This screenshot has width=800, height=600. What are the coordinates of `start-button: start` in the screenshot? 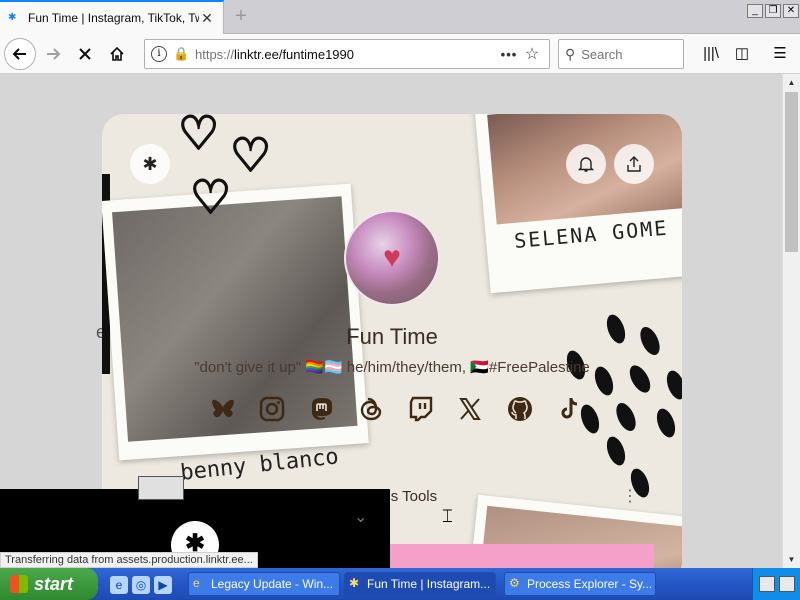 It's located at (49, 584).